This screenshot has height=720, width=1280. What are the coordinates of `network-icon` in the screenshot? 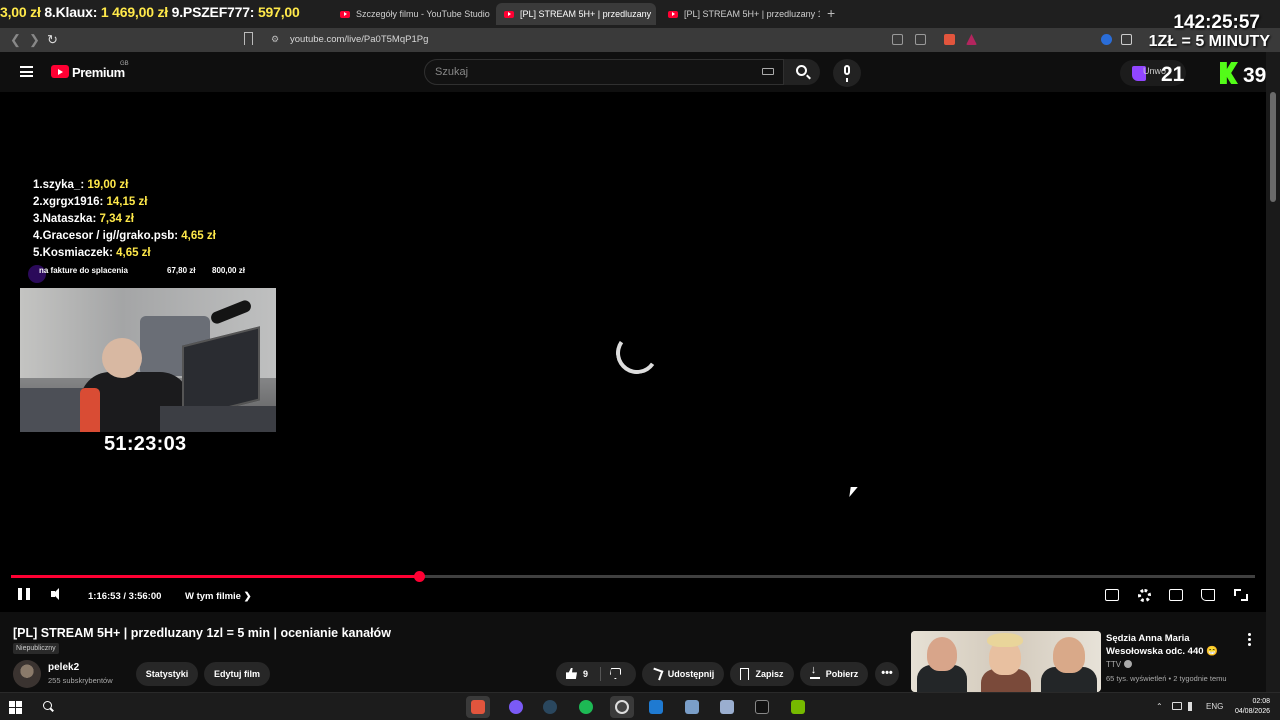 It's located at (1177, 706).